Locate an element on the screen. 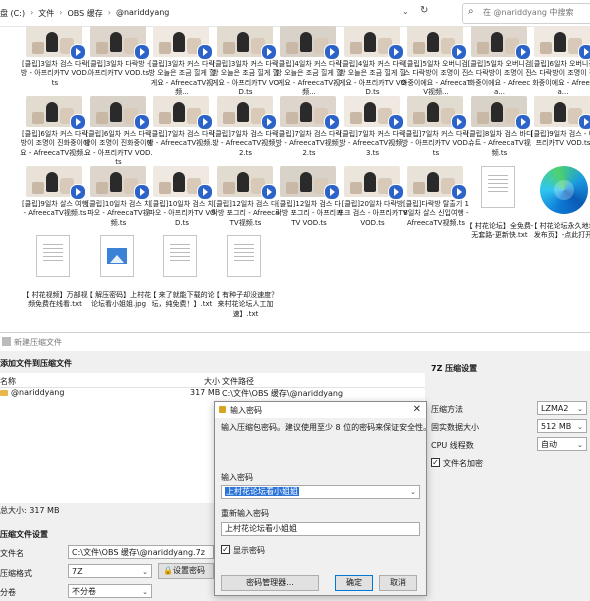 The height and width of the screenshot is (601, 590). column-name: 名称 is located at coordinates (8, 381).